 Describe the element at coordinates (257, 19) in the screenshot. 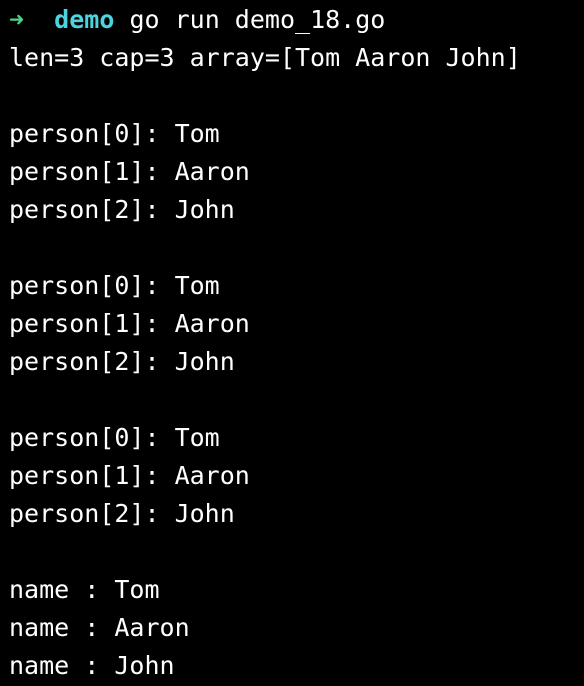

I see `command-text: go run demo_18.go` at that location.